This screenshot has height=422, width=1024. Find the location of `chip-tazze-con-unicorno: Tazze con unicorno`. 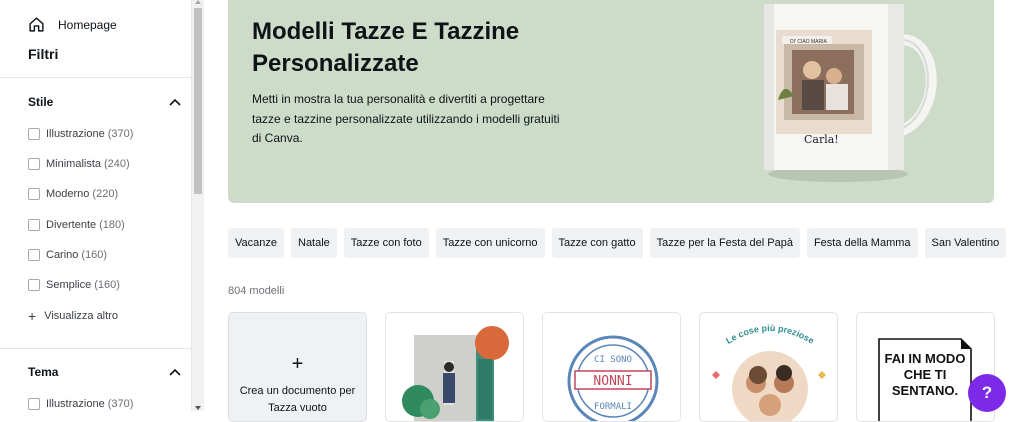

chip-tazze-con-unicorno: Tazze con unicorno is located at coordinates (490, 243).